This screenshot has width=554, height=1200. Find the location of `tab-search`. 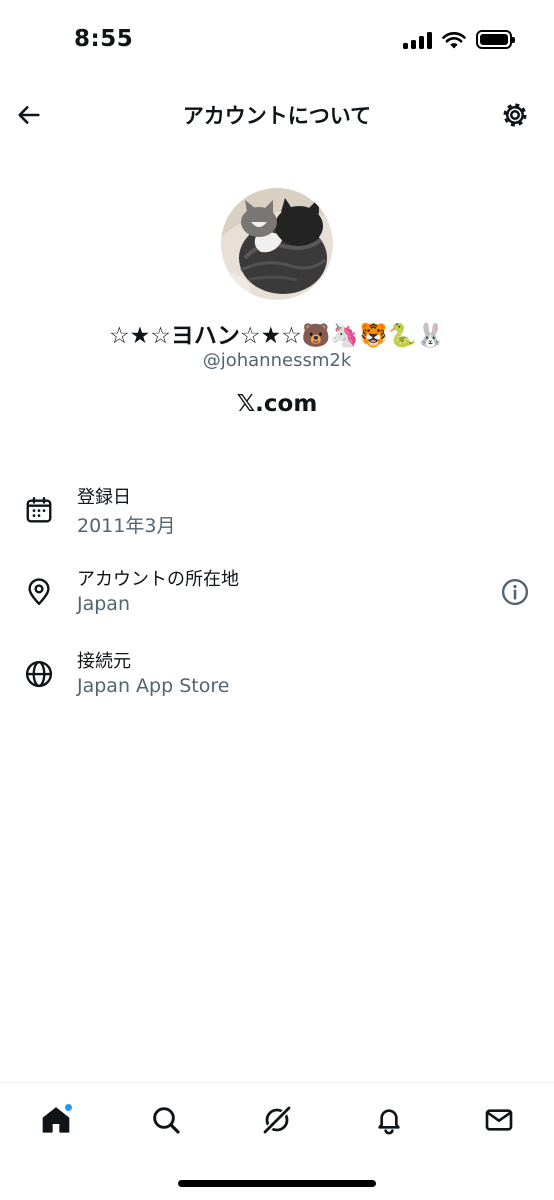

tab-search is located at coordinates (166, 1120).